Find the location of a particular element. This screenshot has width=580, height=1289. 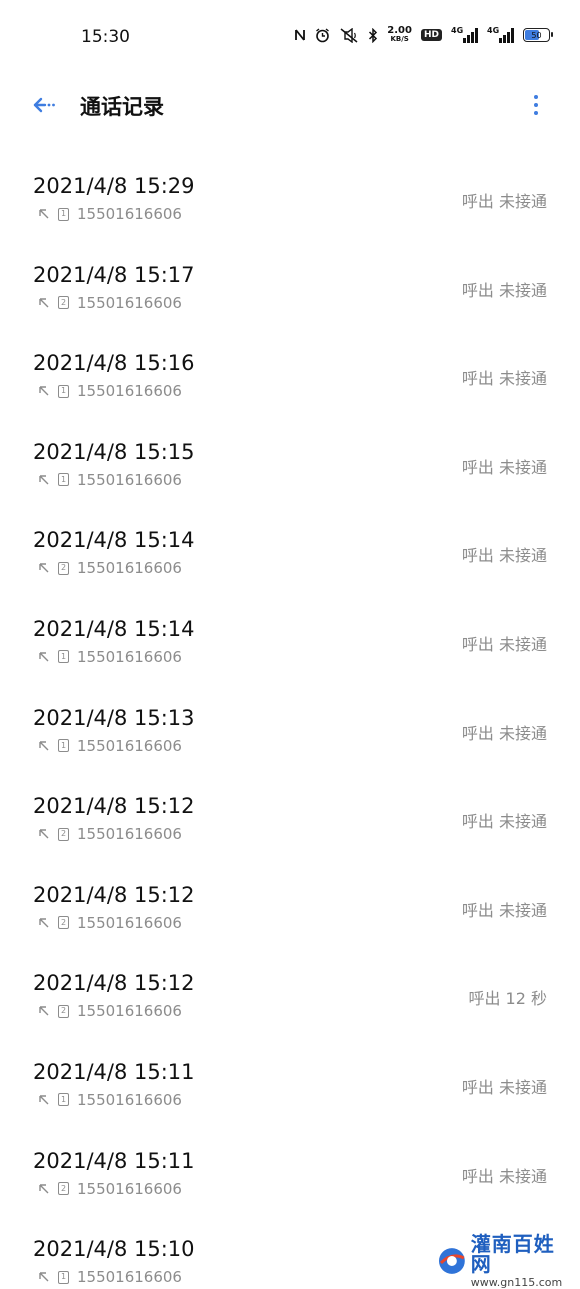

app-bar: 通话记录 is located at coordinates (290, 106).